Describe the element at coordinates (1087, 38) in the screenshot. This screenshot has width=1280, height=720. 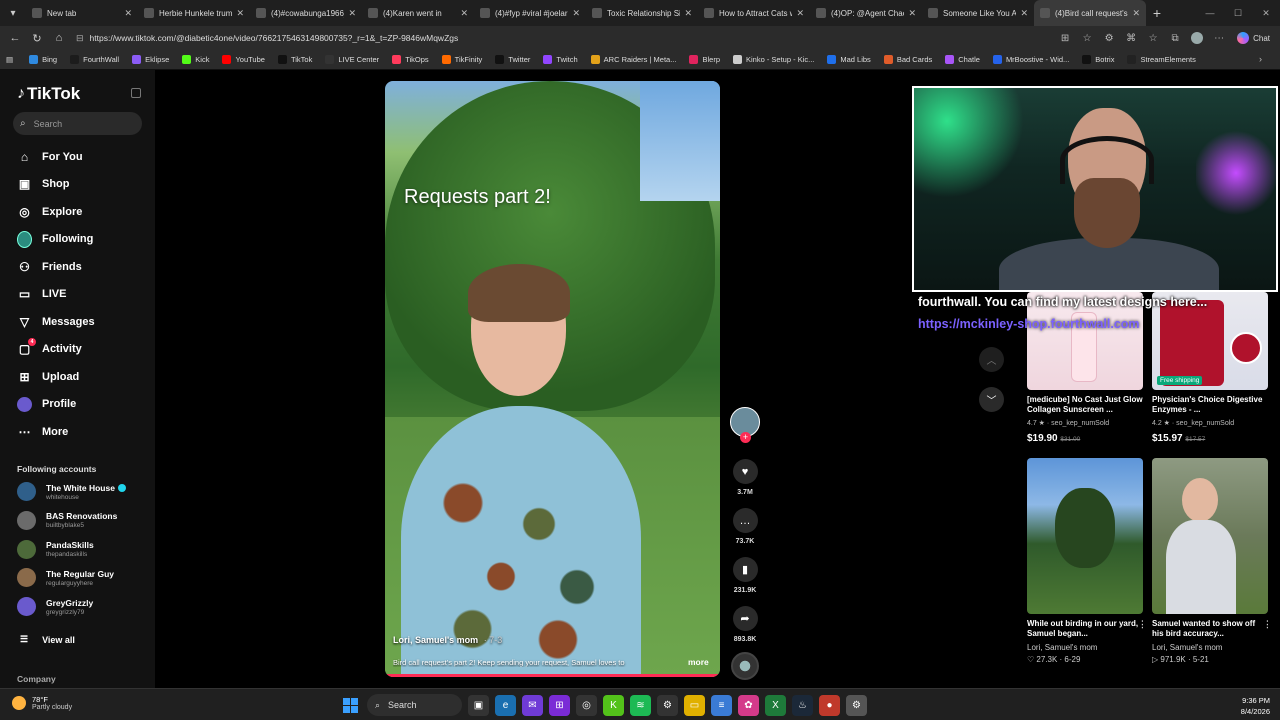
I see `favorite-star-icon: ☆` at that location.